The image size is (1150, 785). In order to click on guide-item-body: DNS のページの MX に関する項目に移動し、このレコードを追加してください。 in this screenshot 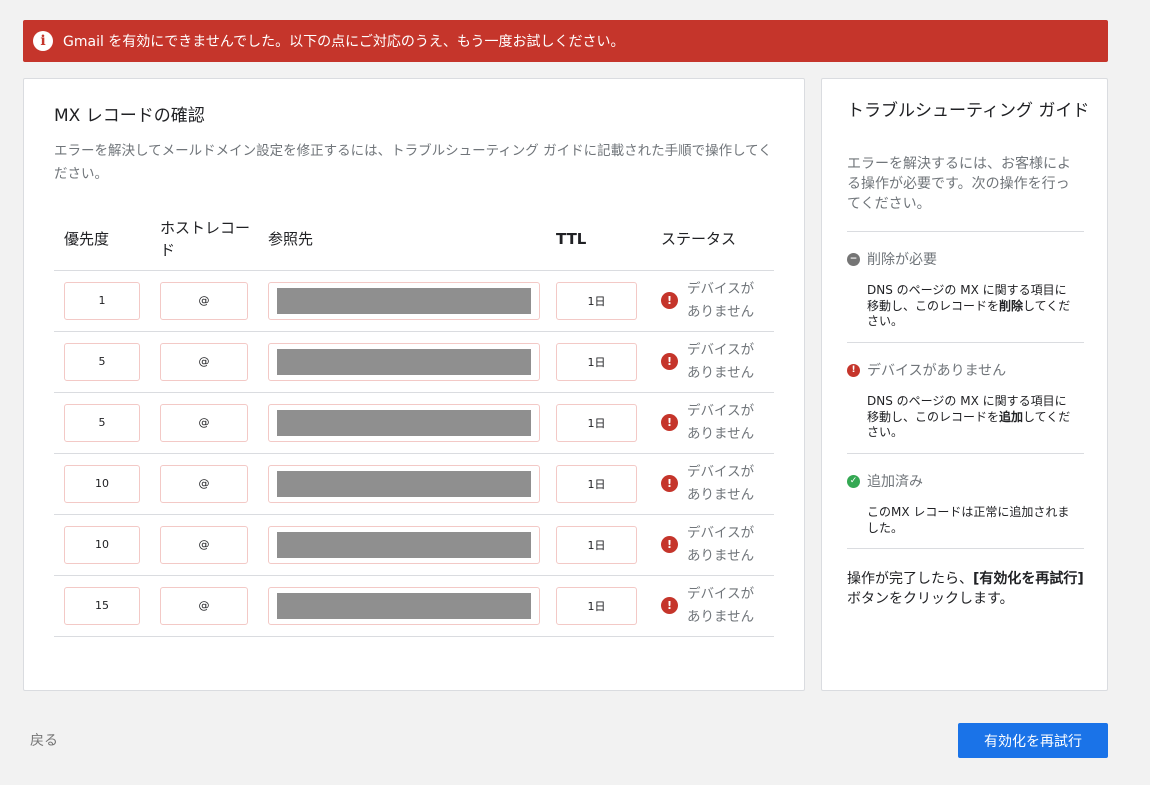, I will do `click(969, 416)`.